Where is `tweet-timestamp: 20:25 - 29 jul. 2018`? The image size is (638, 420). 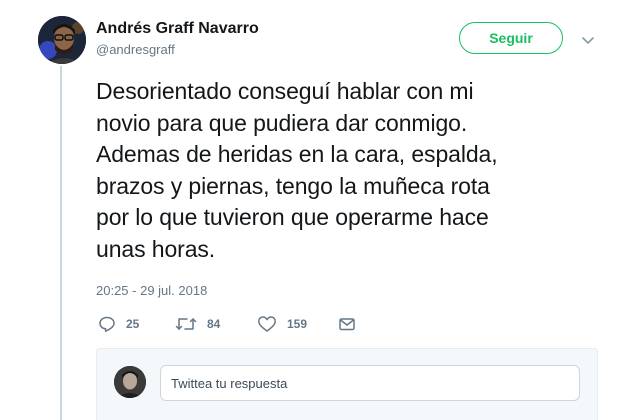 tweet-timestamp: 20:25 - 29 jul. 2018 is located at coordinates (151, 290).